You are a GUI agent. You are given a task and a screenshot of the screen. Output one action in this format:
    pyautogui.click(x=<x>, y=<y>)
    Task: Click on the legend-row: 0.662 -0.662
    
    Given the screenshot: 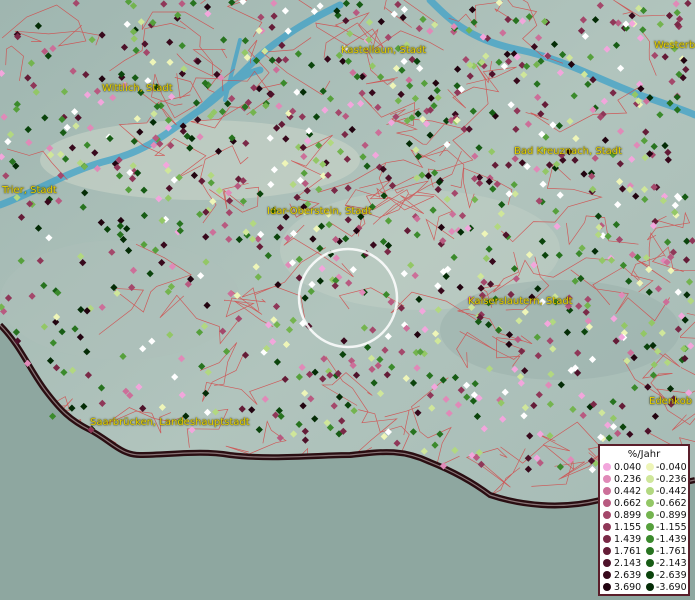 What is the action you would take?
    pyautogui.click(x=646, y=503)
    